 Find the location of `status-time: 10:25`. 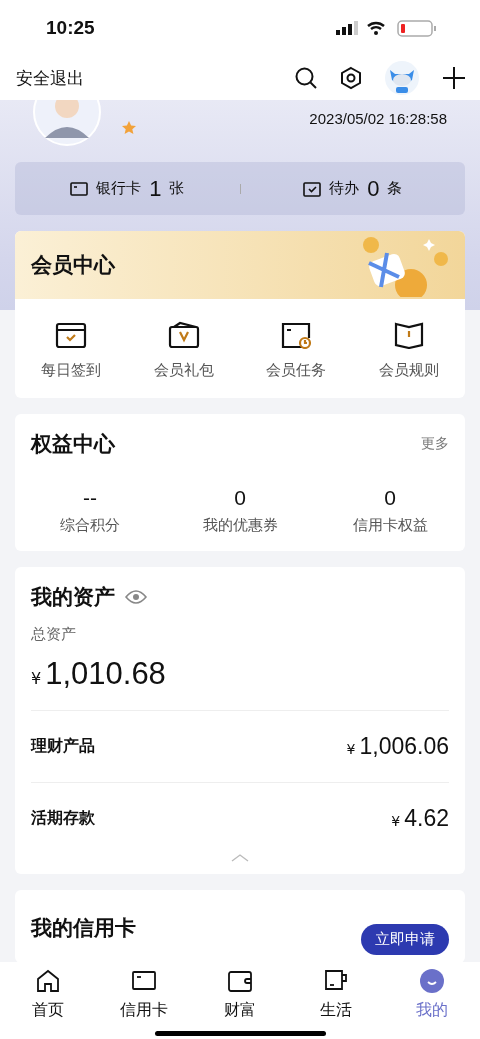

status-time: 10:25 is located at coordinates (70, 28).